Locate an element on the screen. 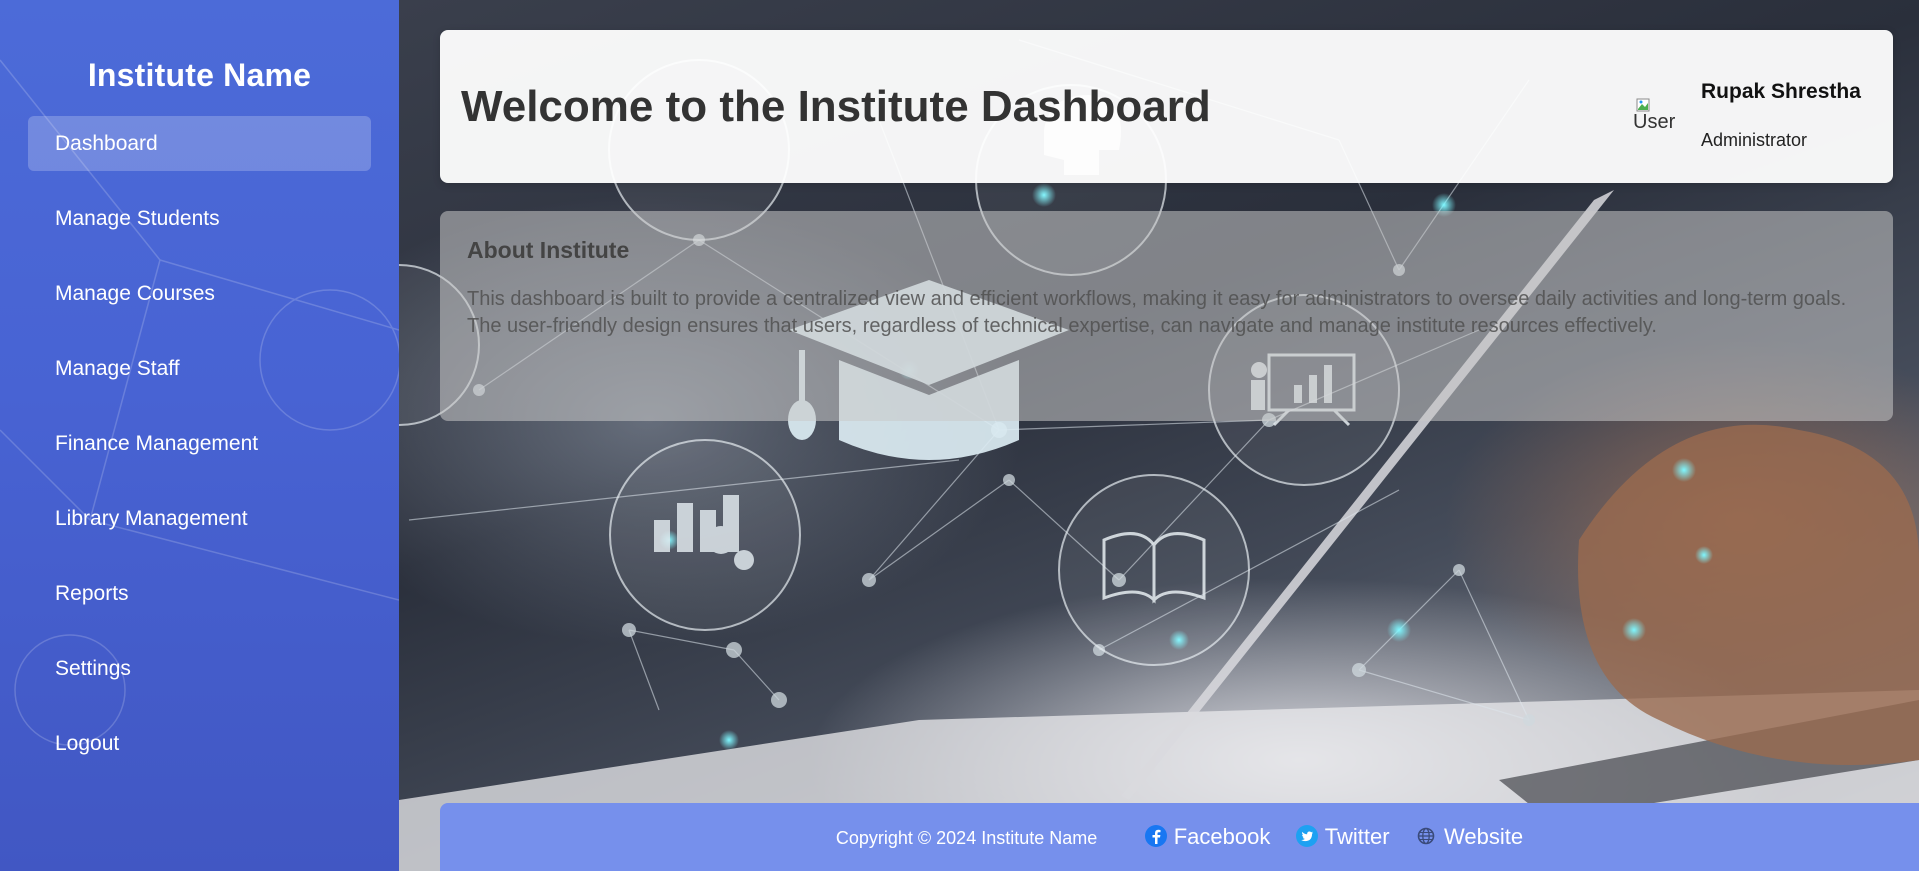 This screenshot has height=871, width=1919. website-label: Website is located at coordinates (1484, 836).